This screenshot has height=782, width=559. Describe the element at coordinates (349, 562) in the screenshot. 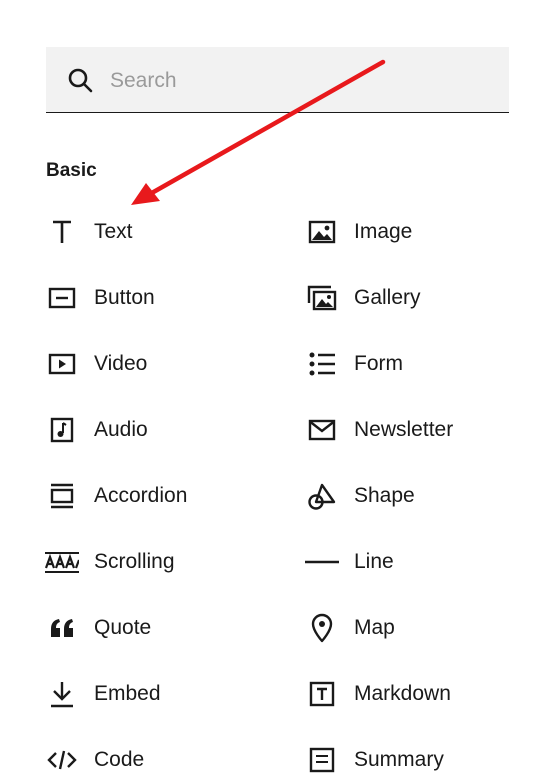

I see `block-item-line: Line` at that location.